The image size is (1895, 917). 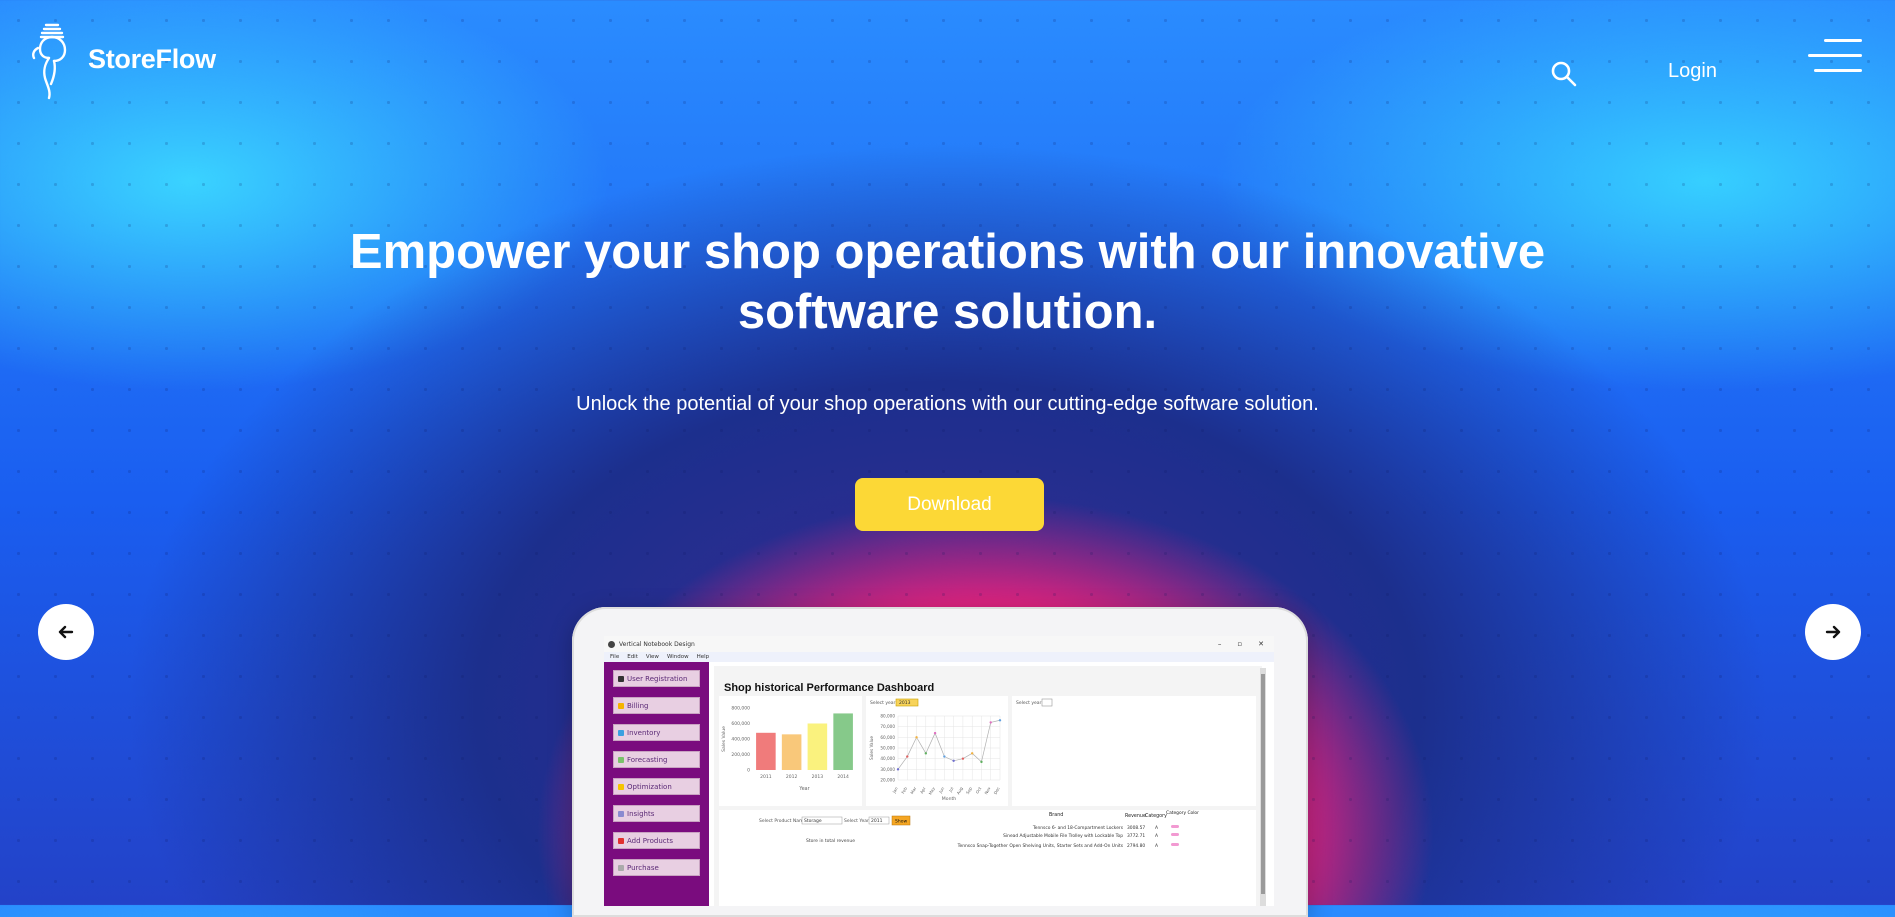 I want to click on line-chart-x-axis-label: Month, so click(x=949, y=799).